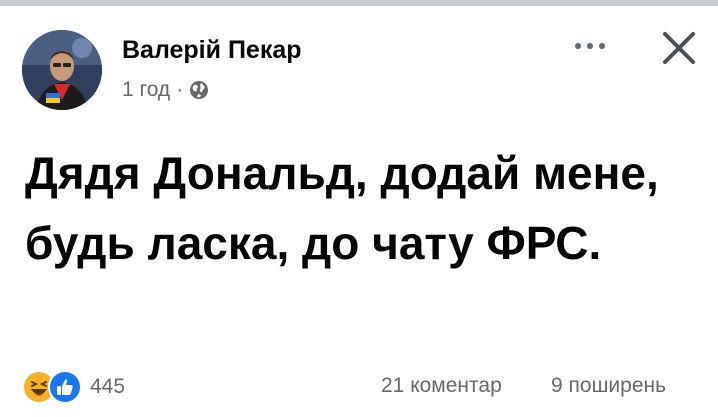 This screenshot has width=718, height=417. I want to click on comments-count-link: 21 коментар, so click(441, 386).